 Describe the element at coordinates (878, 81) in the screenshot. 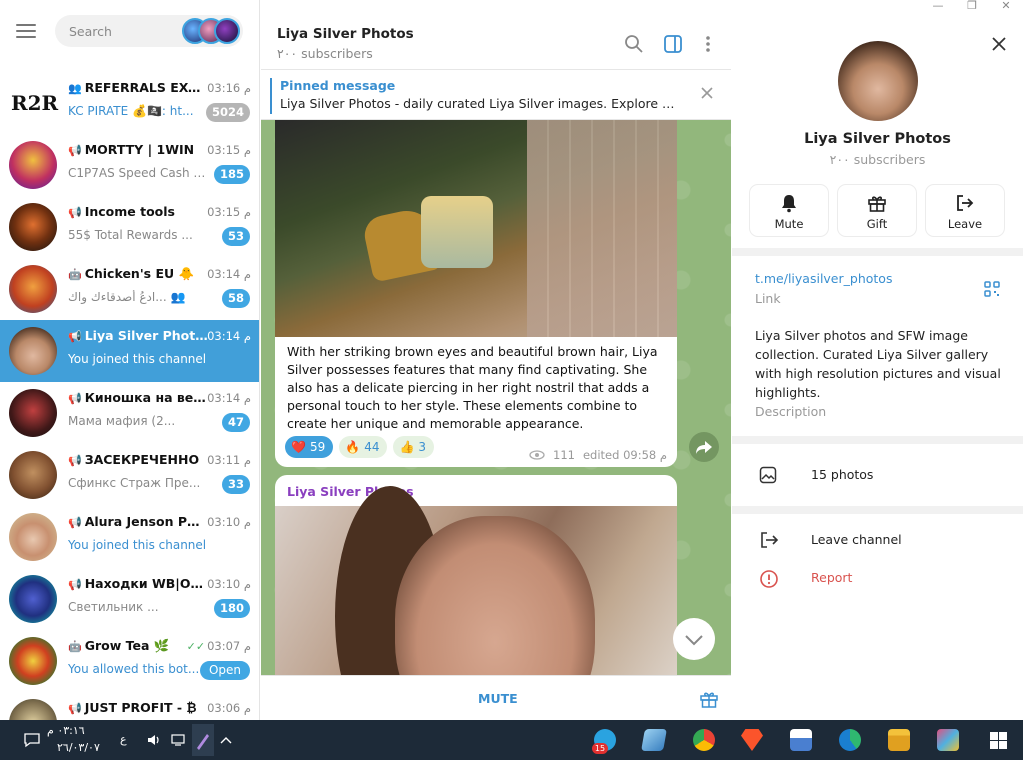

I see `channel-avatar` at that location.